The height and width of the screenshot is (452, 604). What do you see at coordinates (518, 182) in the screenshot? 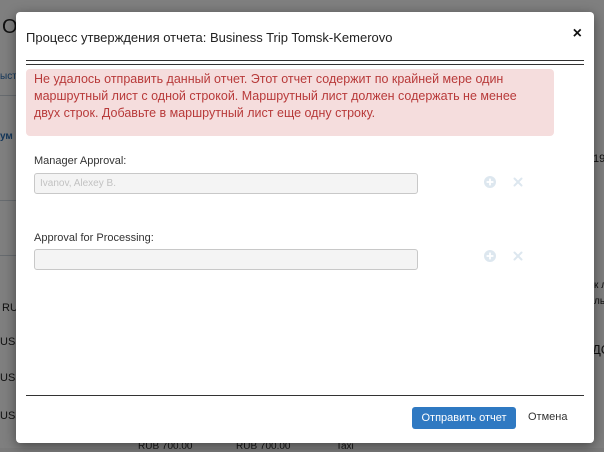
I see `remove-approver-icon` at bounding box center [518, 182].